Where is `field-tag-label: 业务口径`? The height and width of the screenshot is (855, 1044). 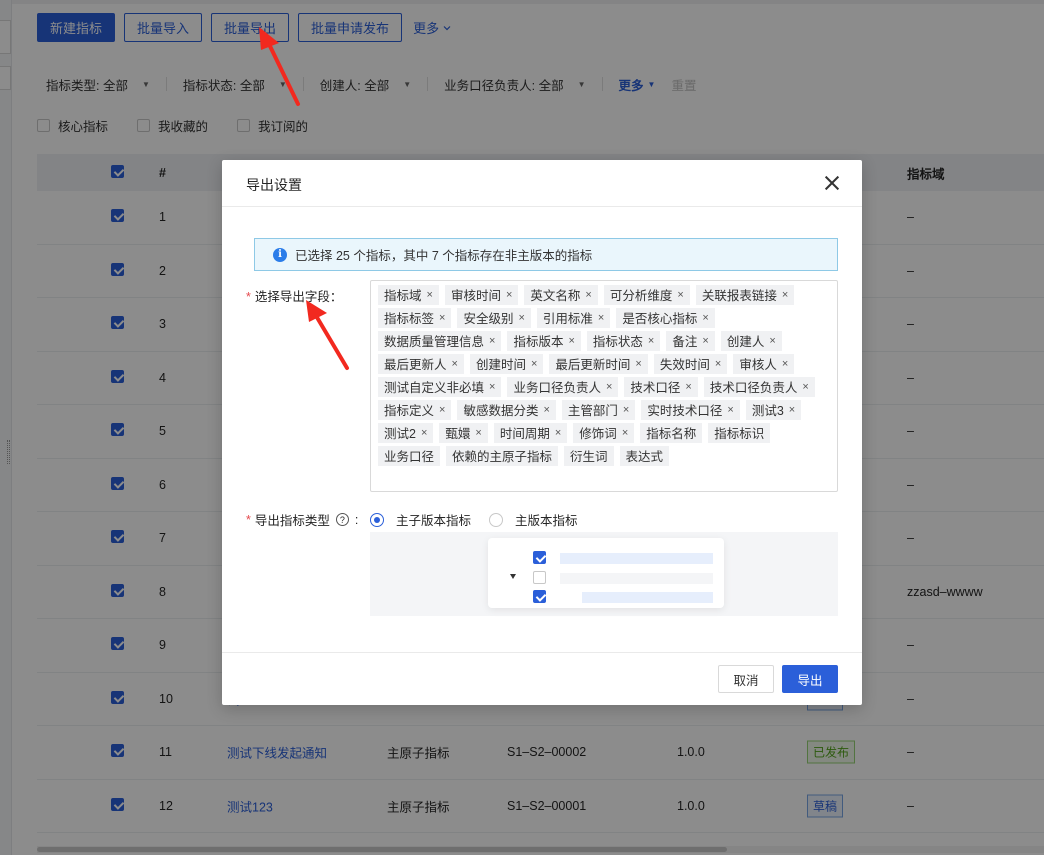
field-tag-label: 业务口径 is located at coordinates (409, 457).